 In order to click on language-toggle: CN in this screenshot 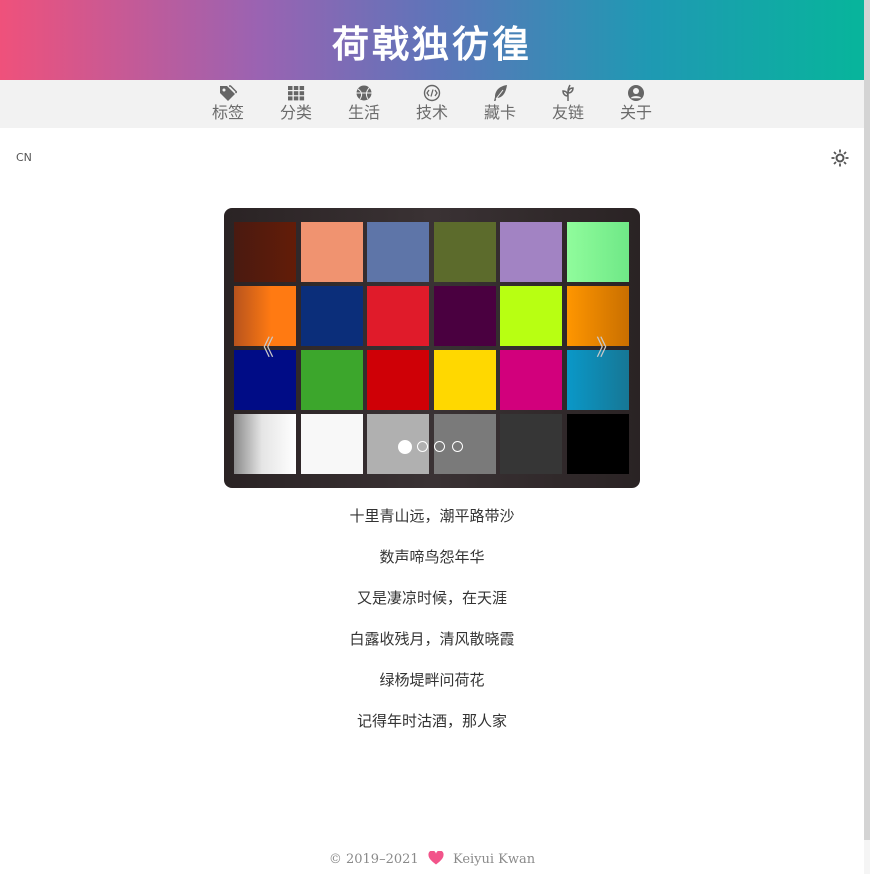, I will do `click(24, 157)`.